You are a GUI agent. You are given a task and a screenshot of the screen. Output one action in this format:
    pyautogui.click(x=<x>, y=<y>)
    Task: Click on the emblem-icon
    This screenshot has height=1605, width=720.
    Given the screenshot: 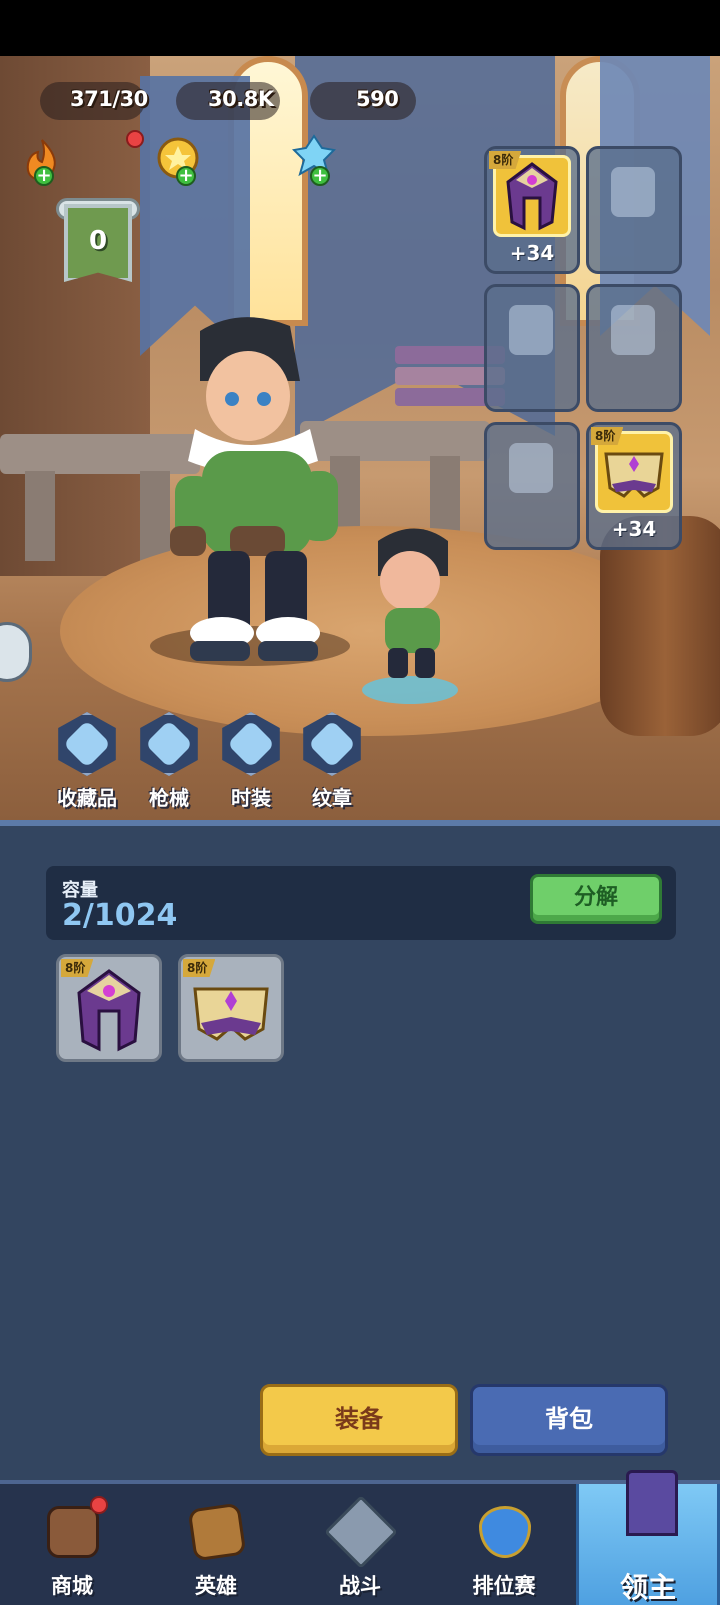 What is the action you would take?
    pyautogui.click(x=332, y=744)
    